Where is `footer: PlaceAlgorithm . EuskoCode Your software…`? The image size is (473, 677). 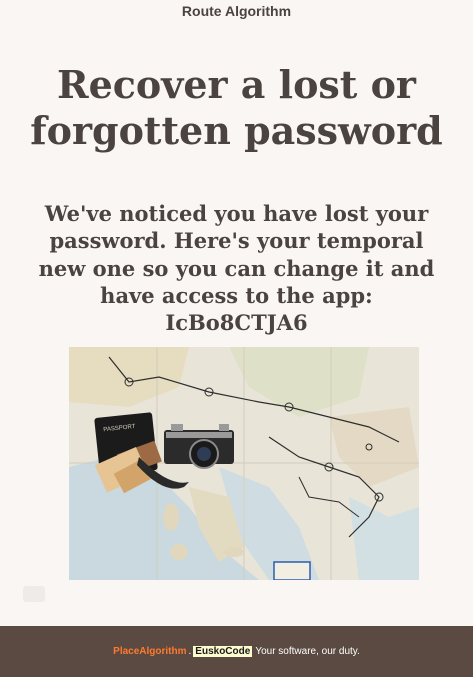
footer: PlaceAlgorithm . EuskoCode Your software… is located at coordinates (236, 651).